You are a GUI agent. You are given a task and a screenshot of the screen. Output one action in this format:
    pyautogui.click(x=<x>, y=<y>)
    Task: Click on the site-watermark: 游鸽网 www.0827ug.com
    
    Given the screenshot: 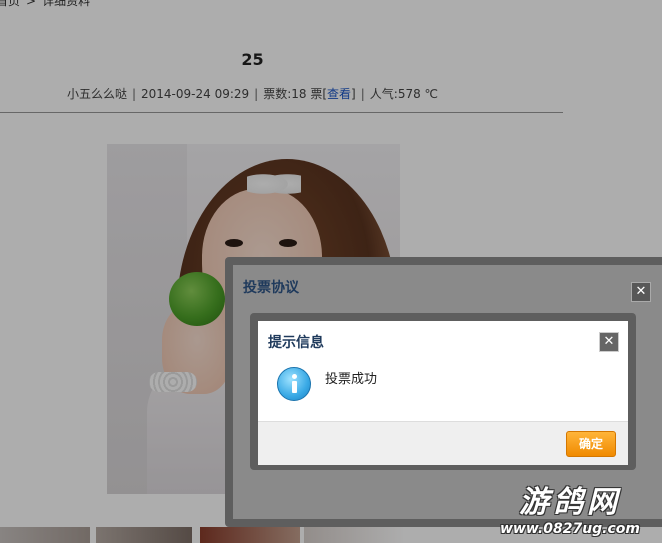 What is the action you would take?
    pyautogui.click(x=570, y=514)
    